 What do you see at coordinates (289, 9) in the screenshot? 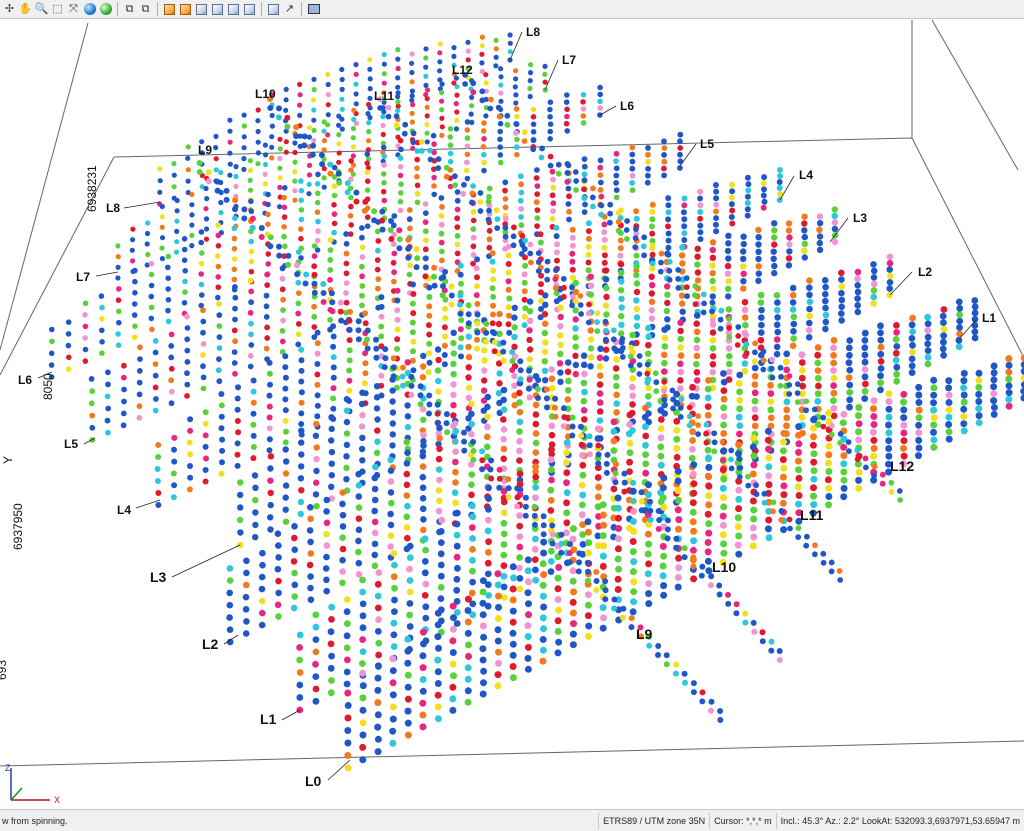
I see `export-icon: ↗` at bounding box center [289, 9].